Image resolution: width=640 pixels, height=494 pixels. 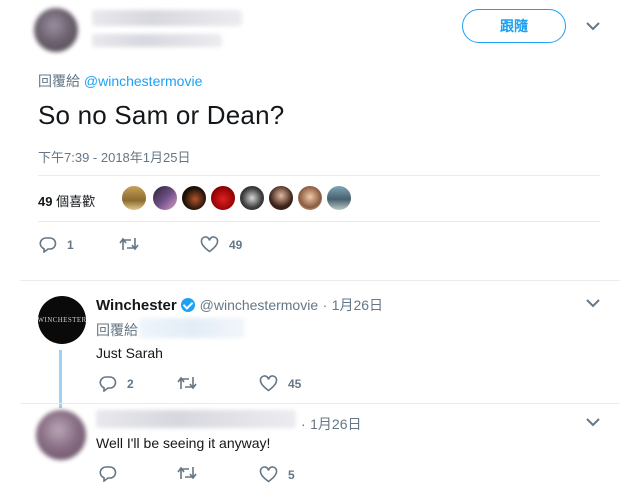 What do you see at coordinates (335, 424) in the screenshot?
I see `reply2-date: 1月26日` at bounding box center [335, 424].